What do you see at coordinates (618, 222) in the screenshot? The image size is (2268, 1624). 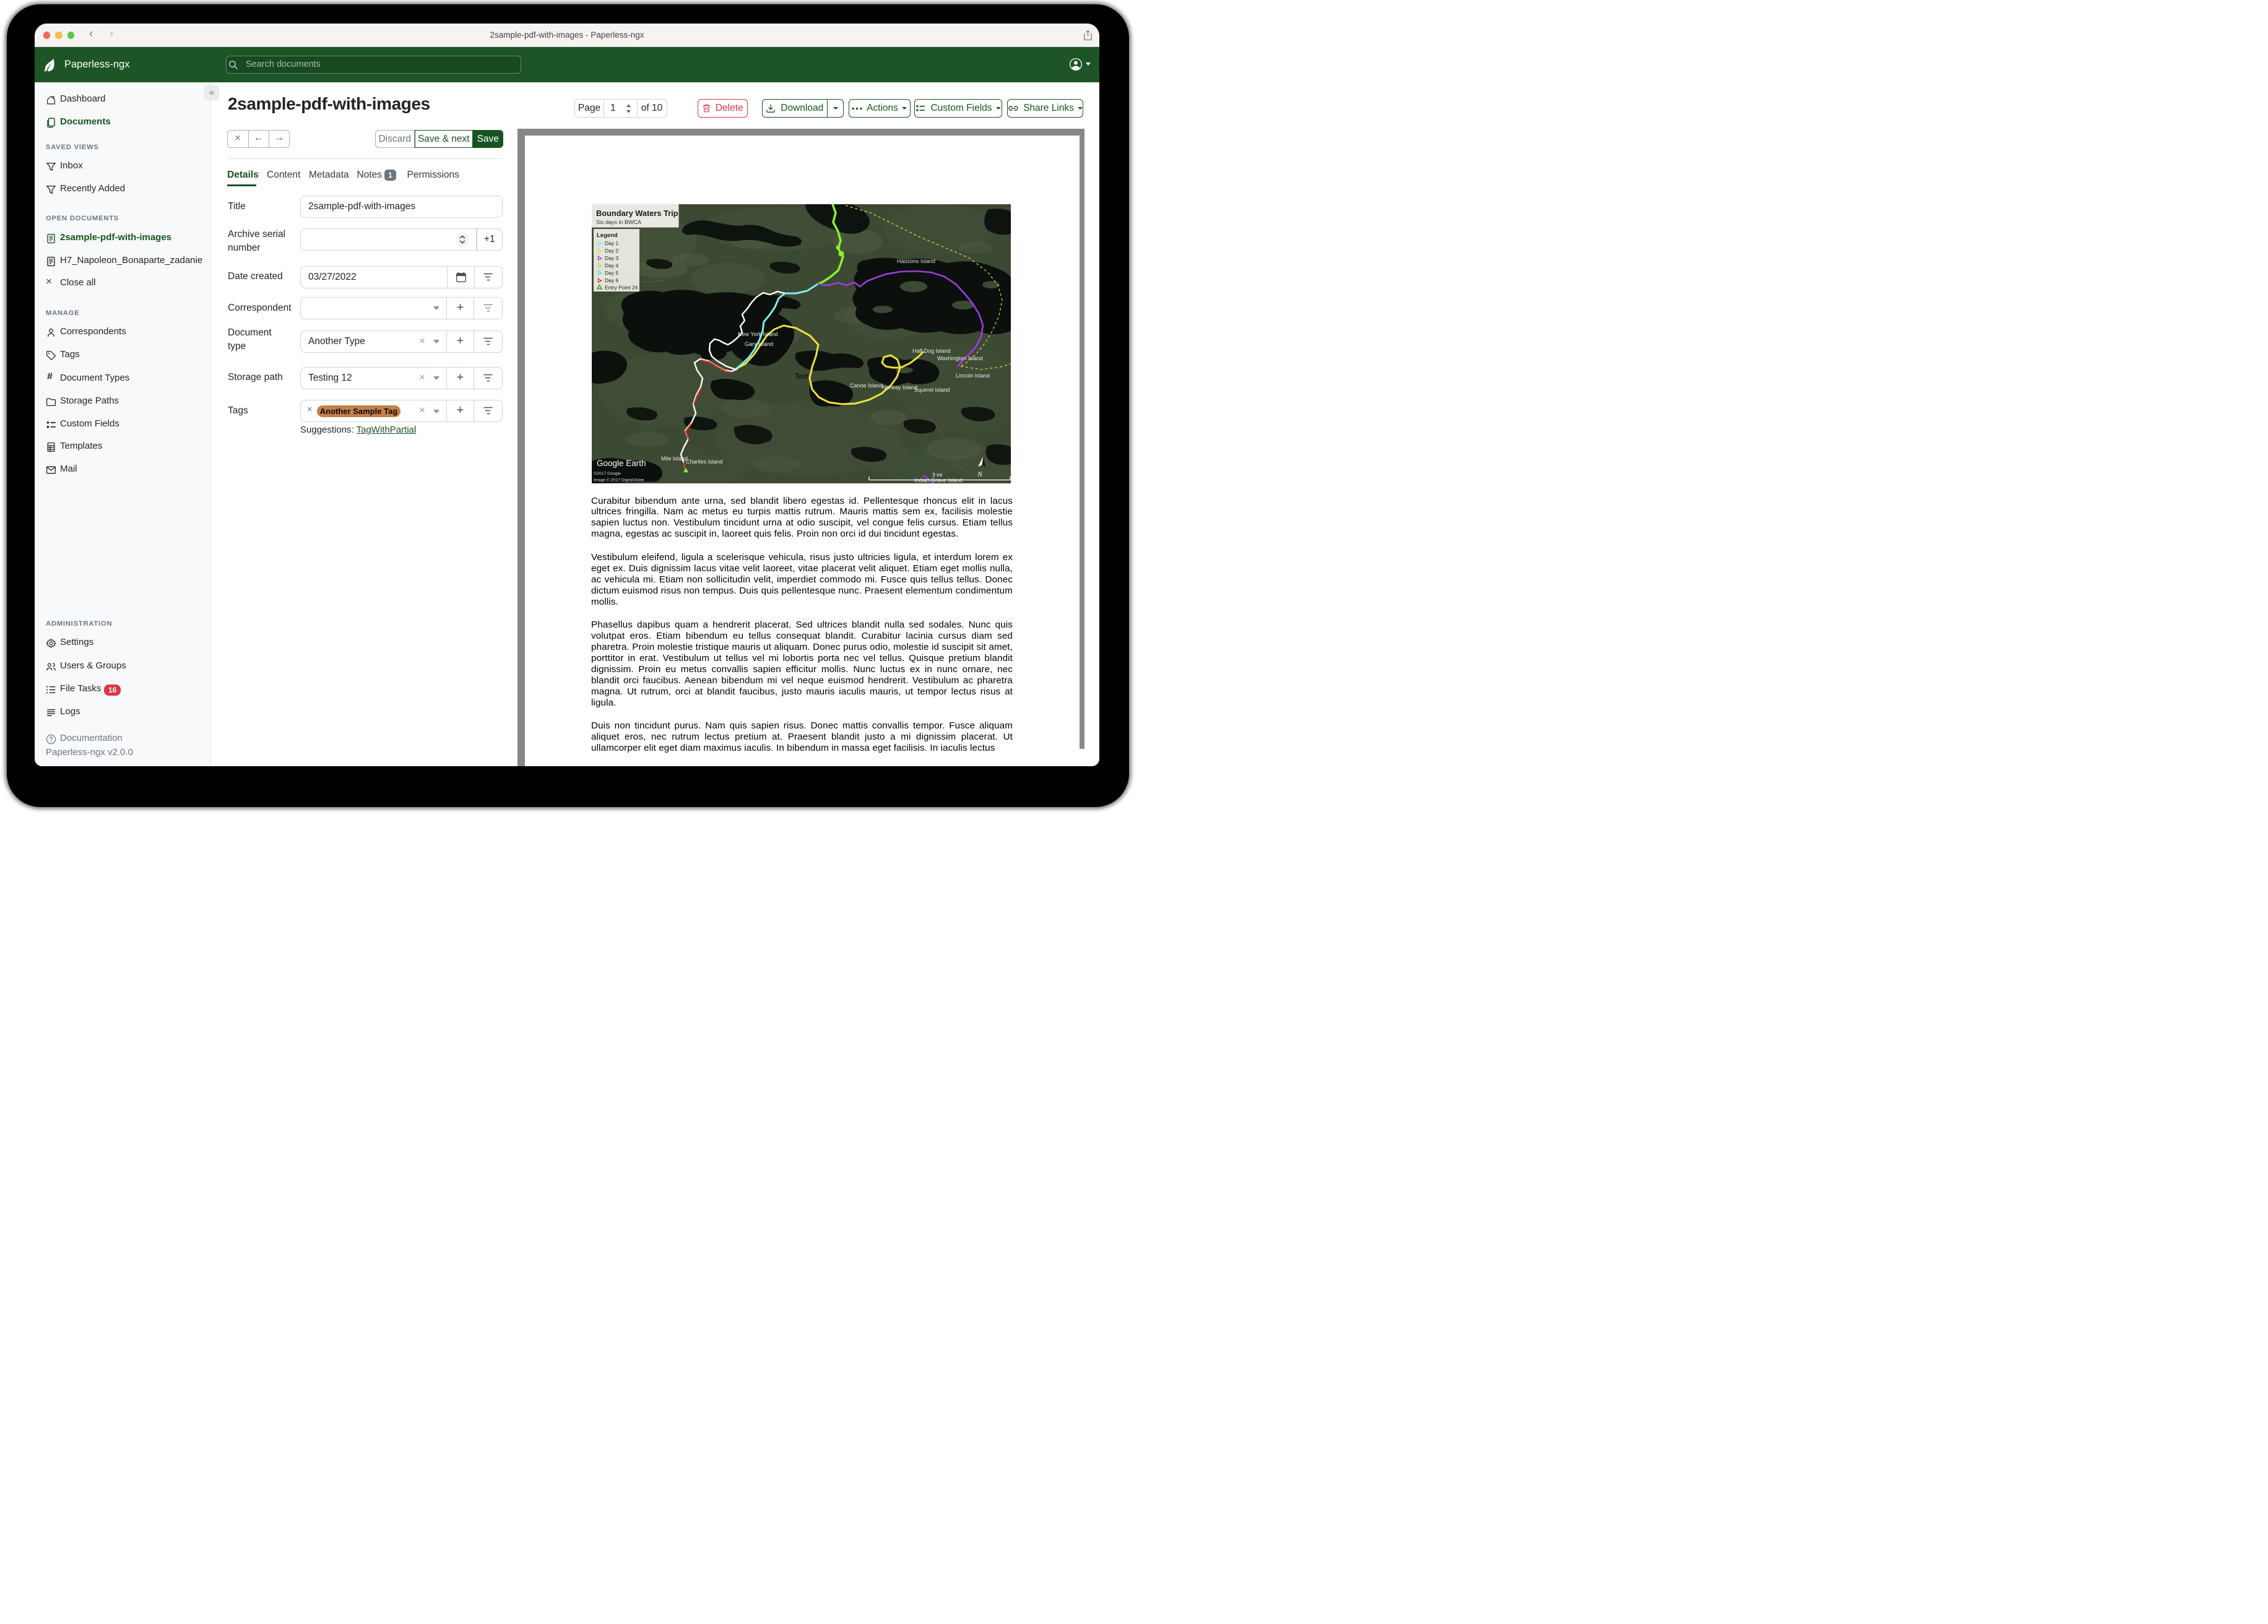 I see `svg-text: Six days in BWCA` at bounding box center [618, 222].